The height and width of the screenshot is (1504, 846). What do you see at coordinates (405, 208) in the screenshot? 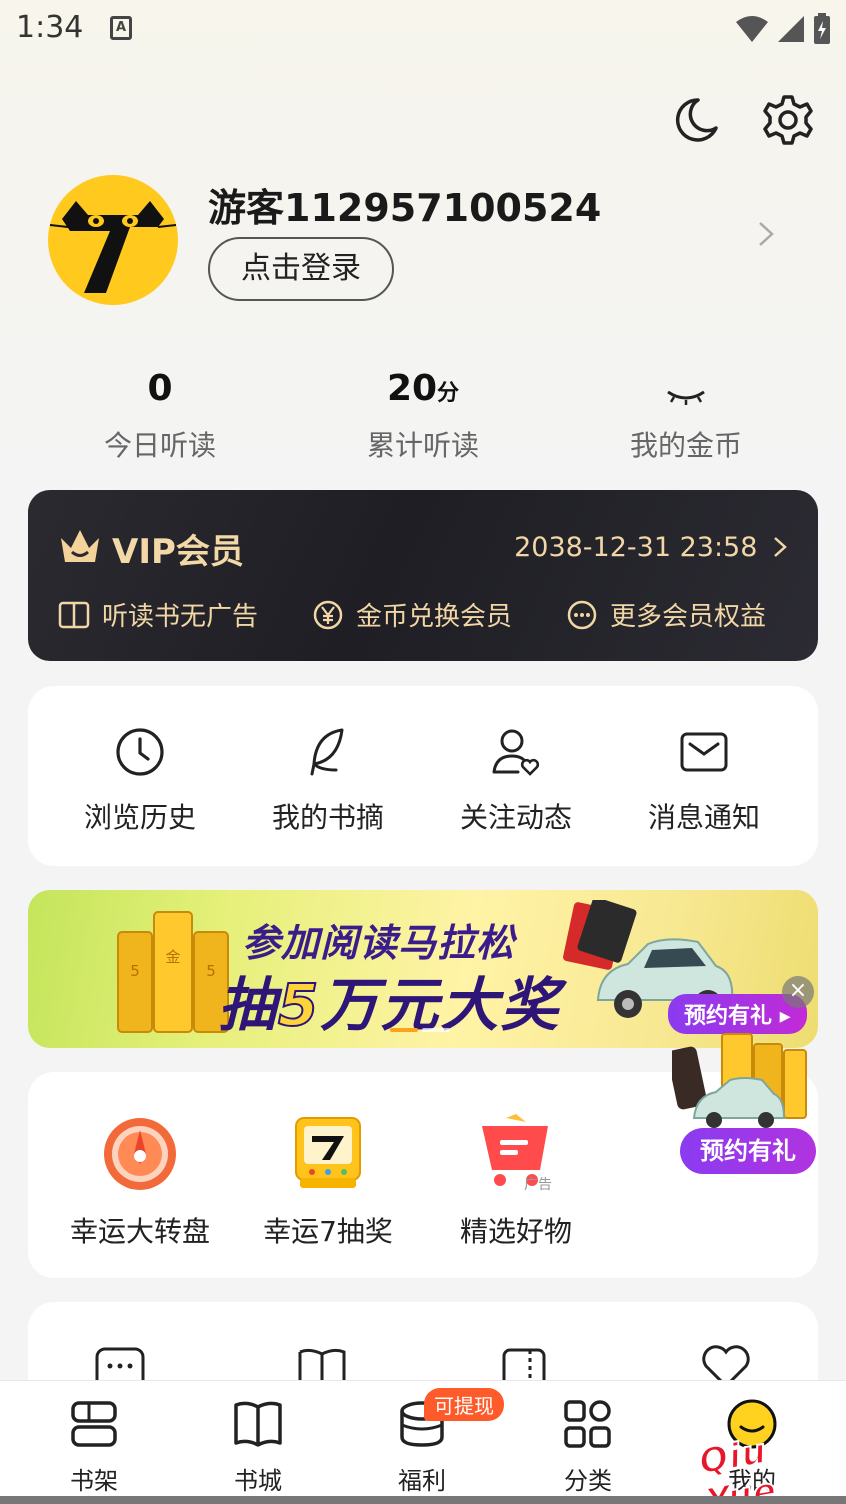
I see `username: 游客112957100524` at bounding box center [405, 208].